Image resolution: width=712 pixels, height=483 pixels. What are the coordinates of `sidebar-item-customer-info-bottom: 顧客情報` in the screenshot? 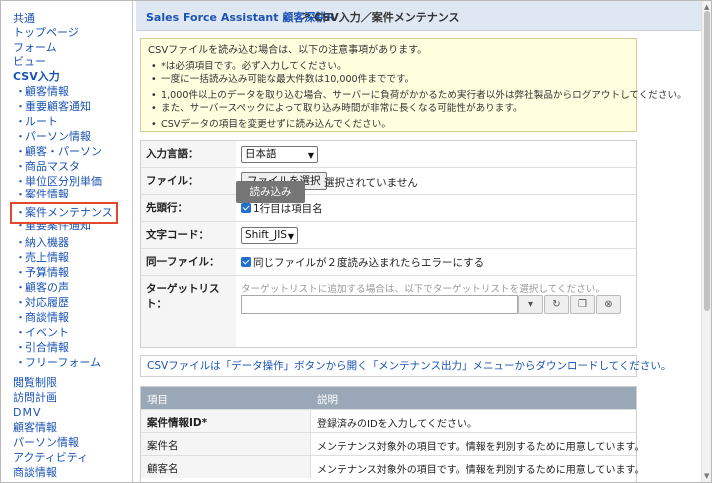 It's located at (35, 428).